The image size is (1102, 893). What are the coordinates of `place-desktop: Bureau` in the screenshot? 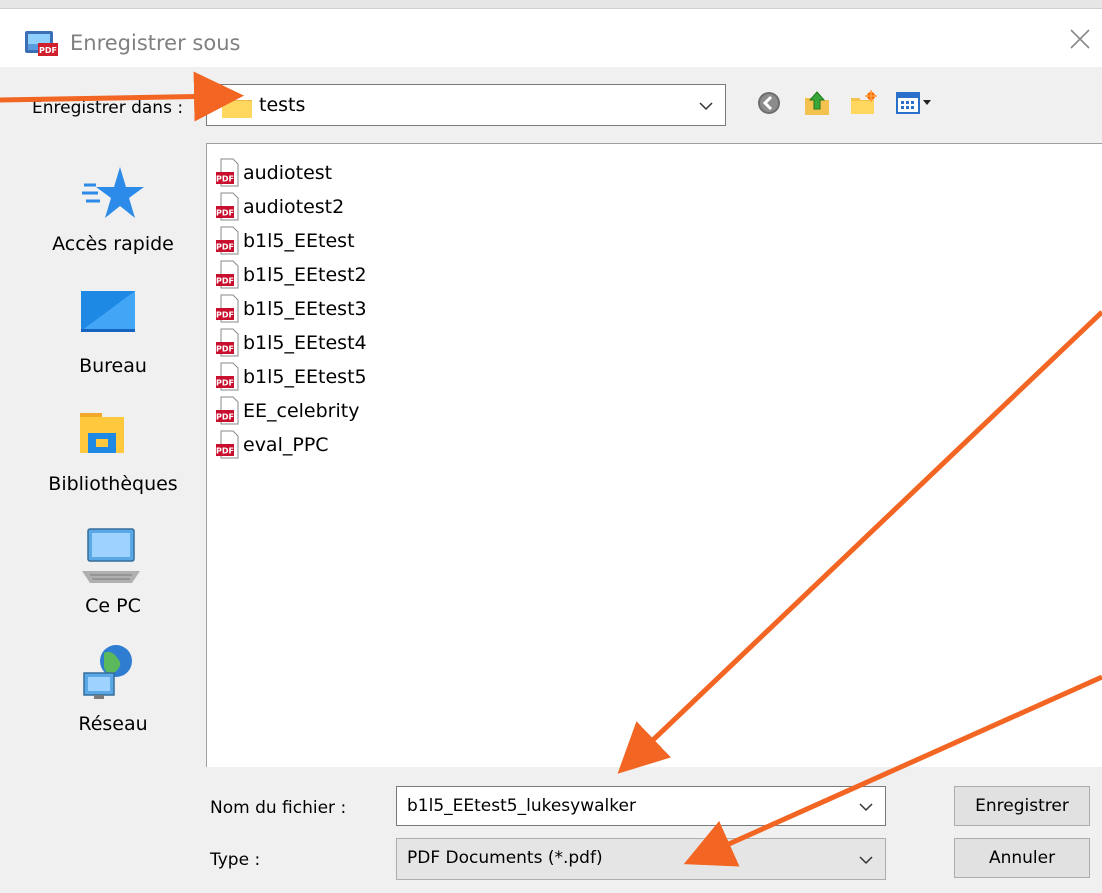 It's located at (113, 332).